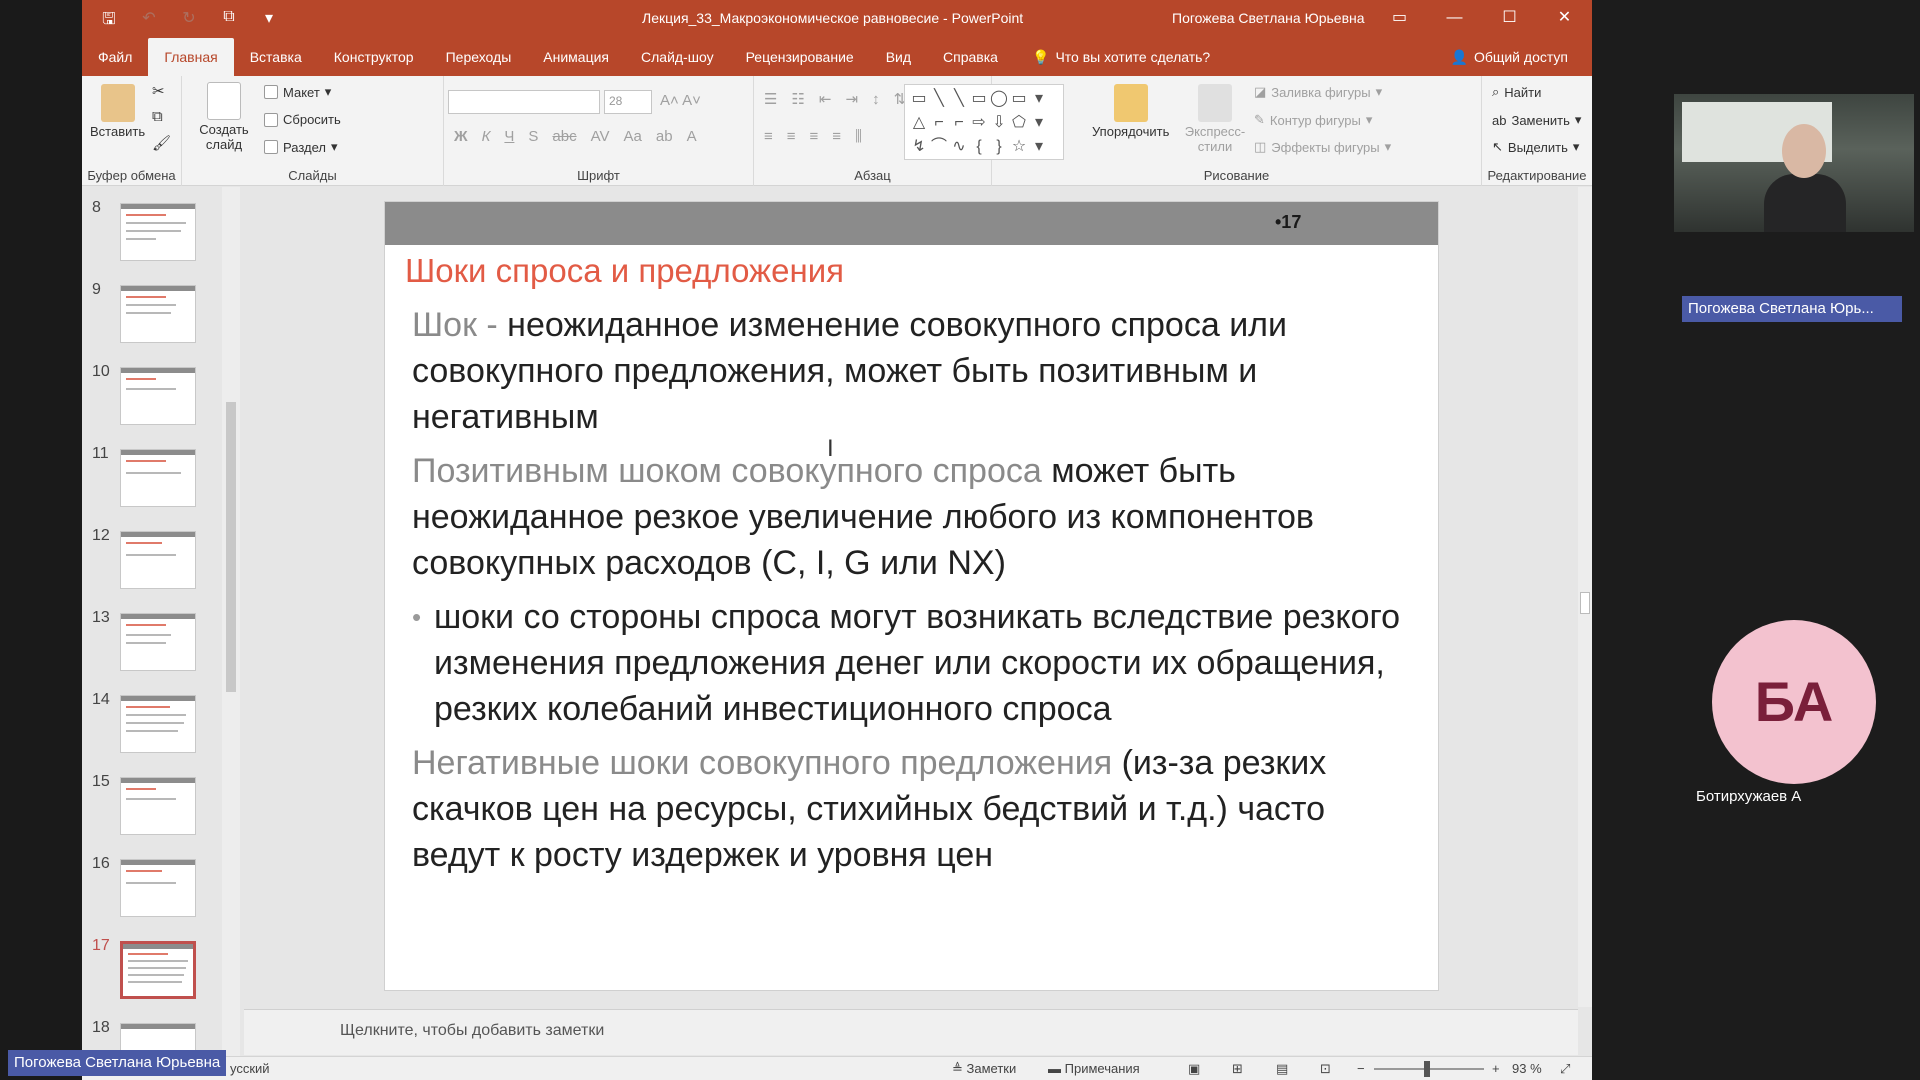 The width and height of the screenshot is (1920, 1080). I want to click on fit-to-window-icon: ⤢, so click(1565, 1069).